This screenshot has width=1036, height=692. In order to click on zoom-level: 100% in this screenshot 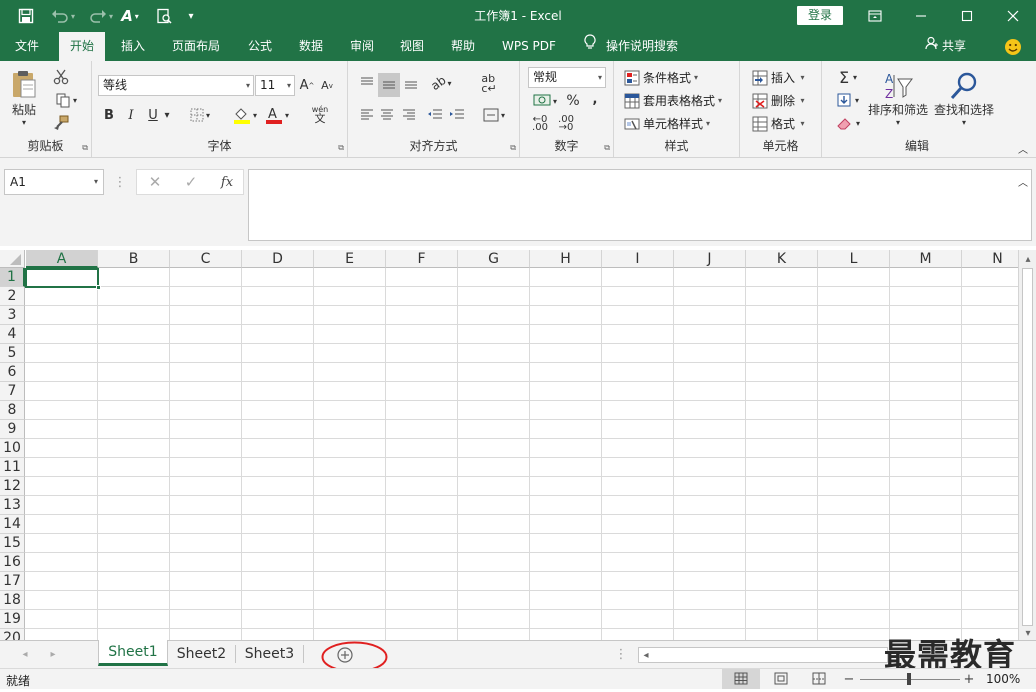, I will do `click(1003, 679)`.